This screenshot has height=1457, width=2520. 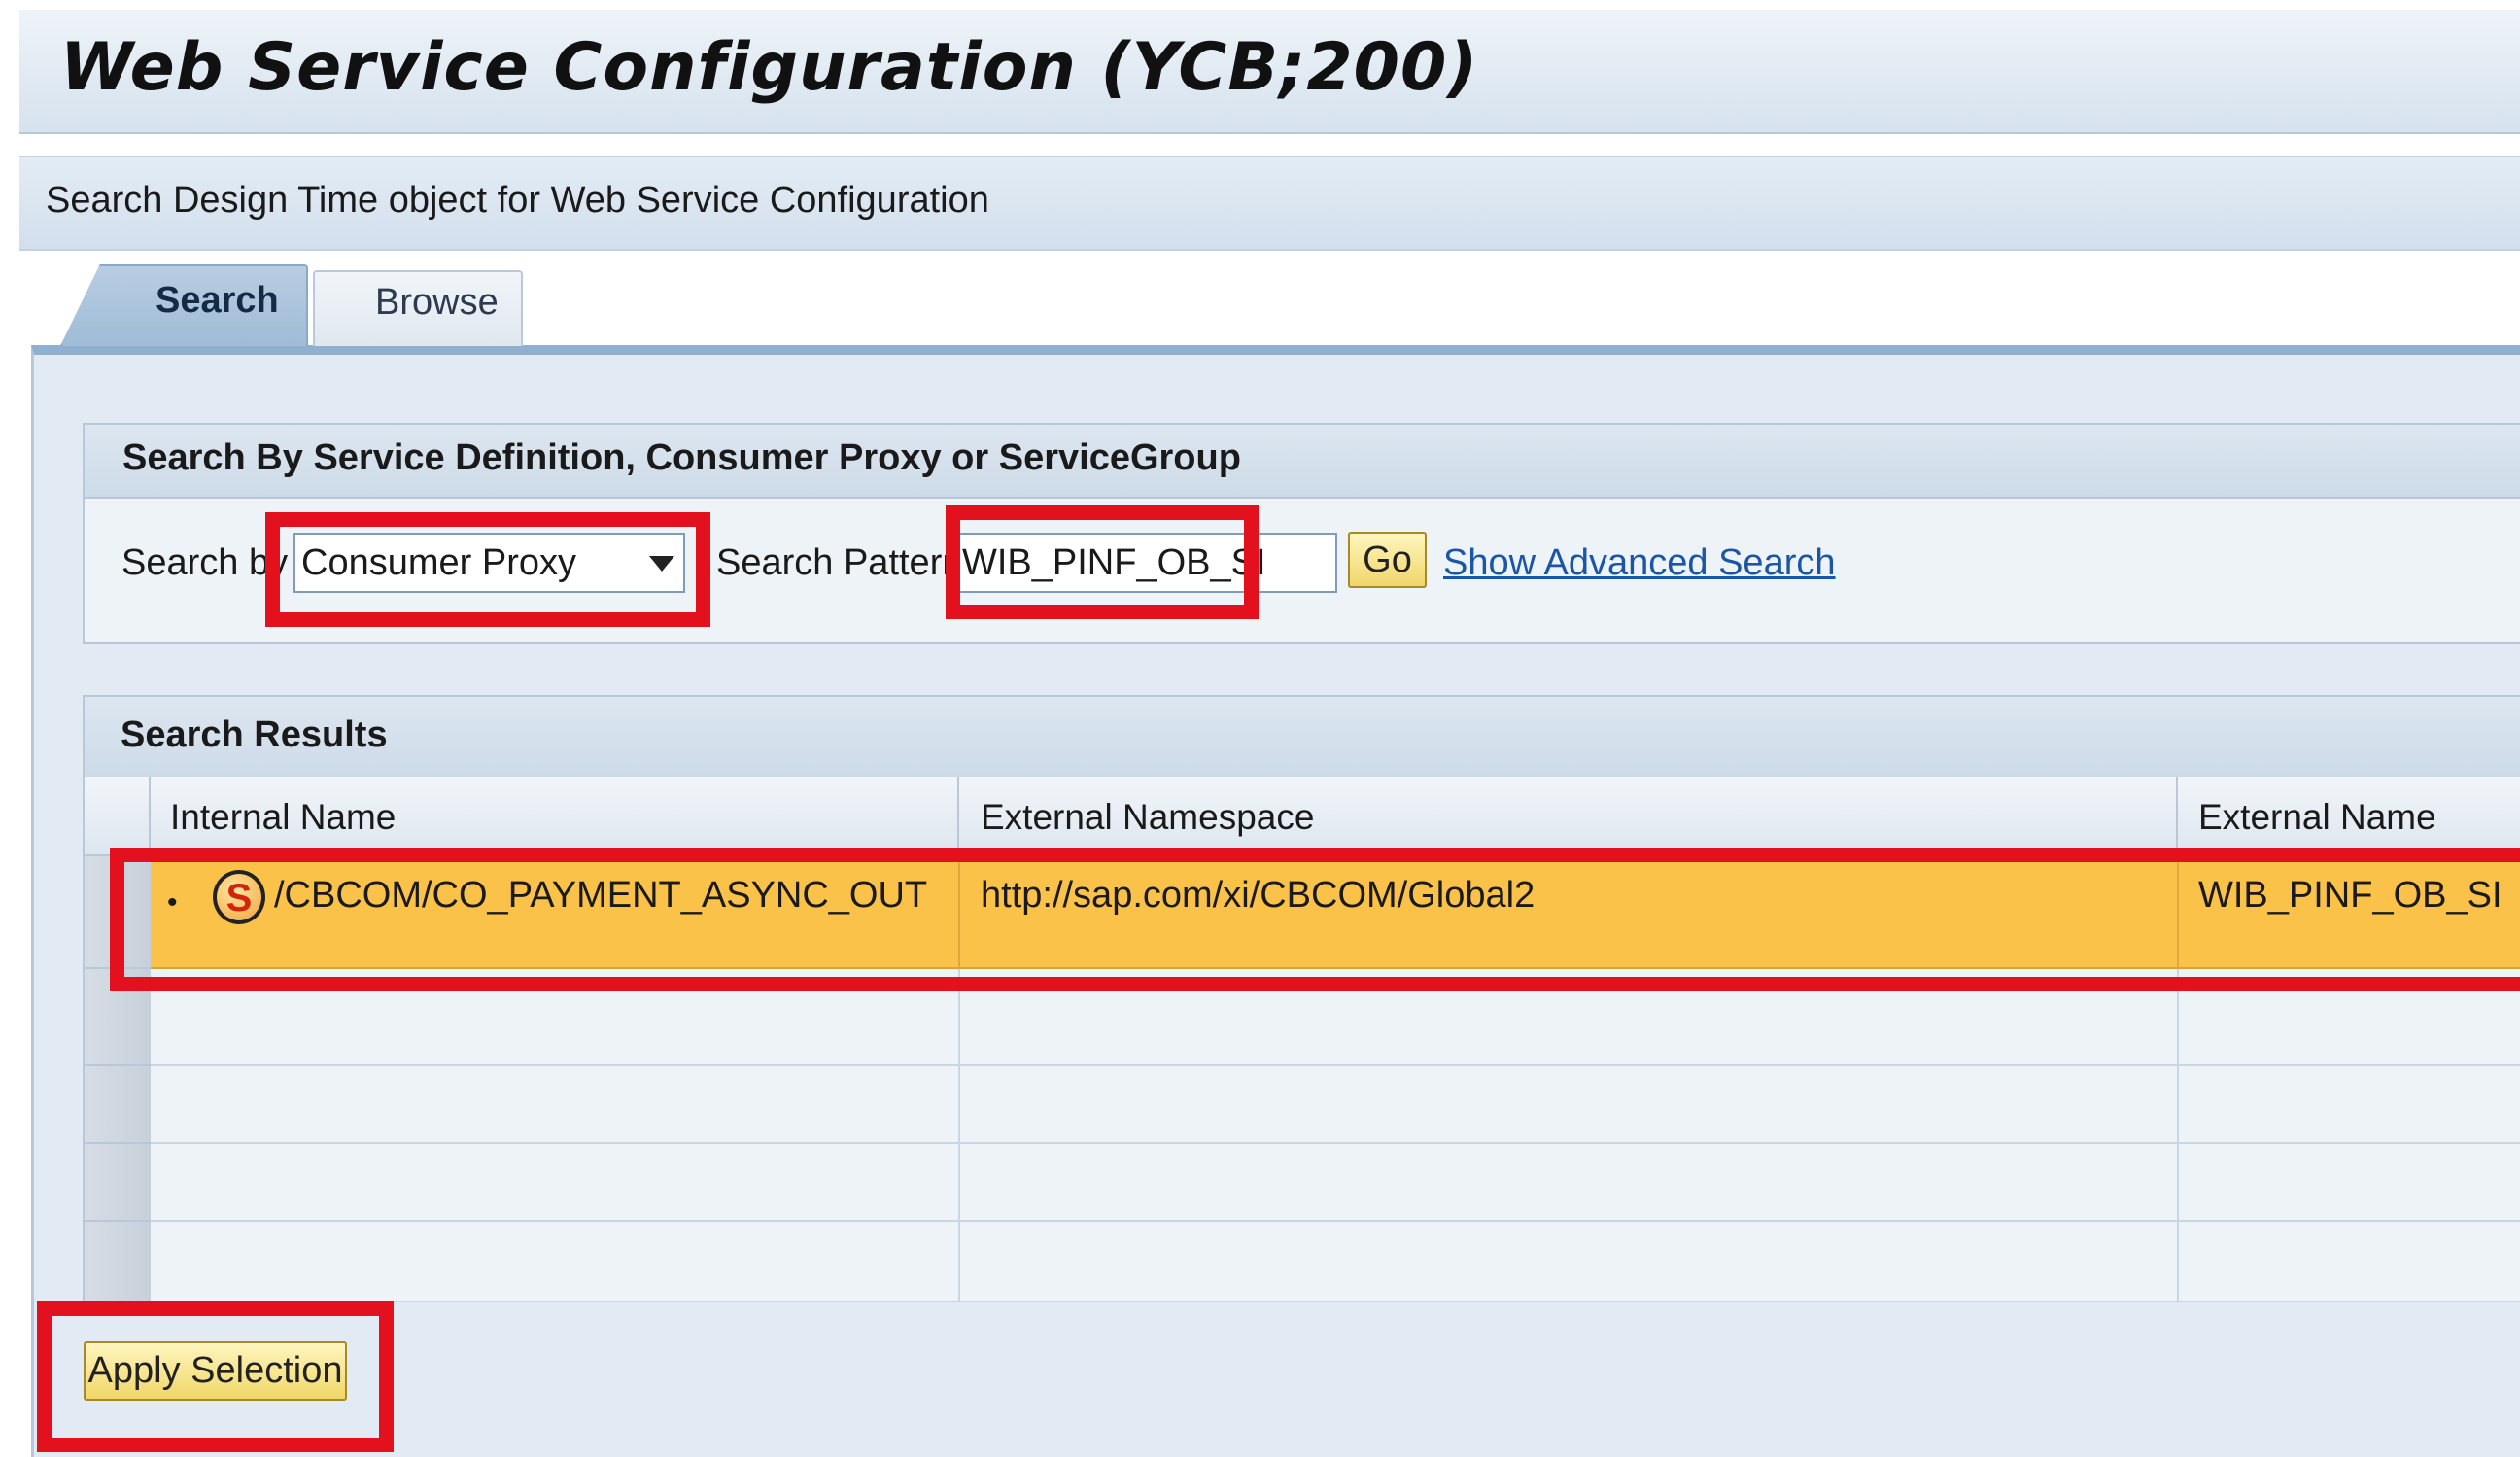 What do you see at coordinates (2350, 896) in the screenshot?
I see `cell-external-name: WIB_PINF_OB_SI` at bounding box center [2350, 896].